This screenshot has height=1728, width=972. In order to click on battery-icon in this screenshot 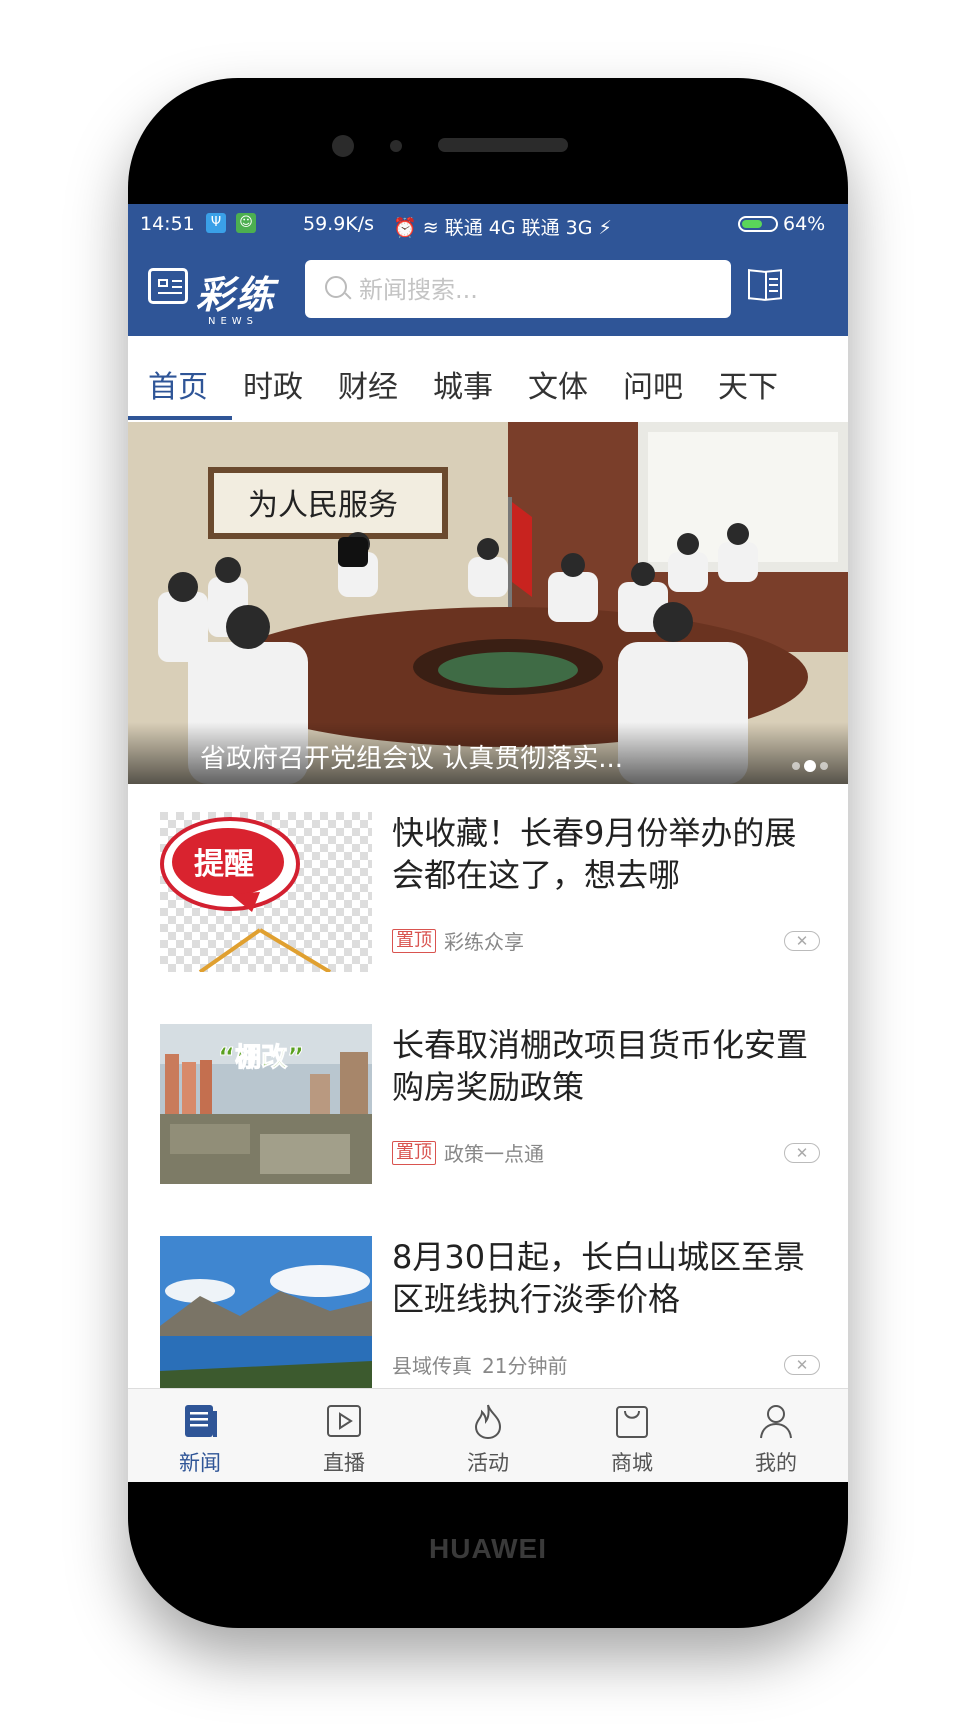, I will do `click(758, 224)`.